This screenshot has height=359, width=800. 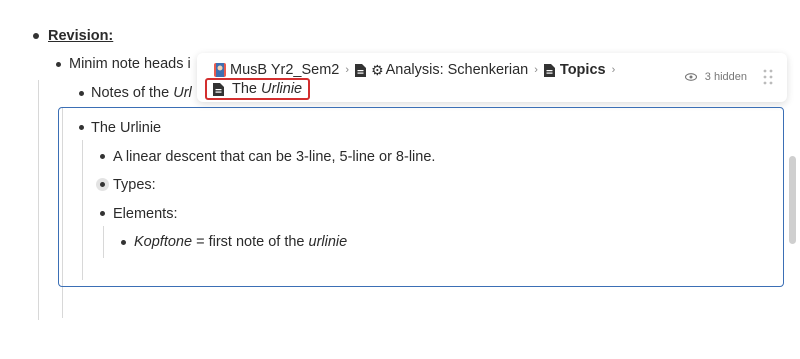 I want to click on breadcrumb-item-musb: MusB Yr2_Sem2, so click(x=276, y=70).